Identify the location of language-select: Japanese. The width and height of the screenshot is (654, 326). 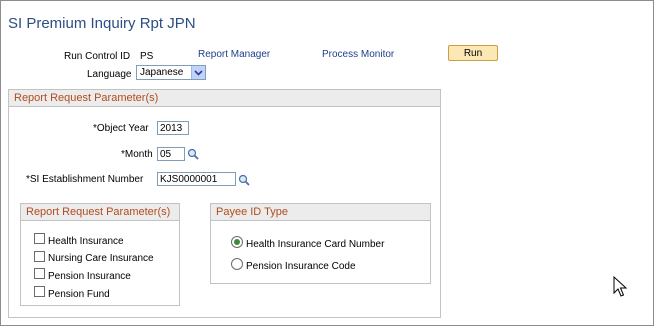
(171, 72).